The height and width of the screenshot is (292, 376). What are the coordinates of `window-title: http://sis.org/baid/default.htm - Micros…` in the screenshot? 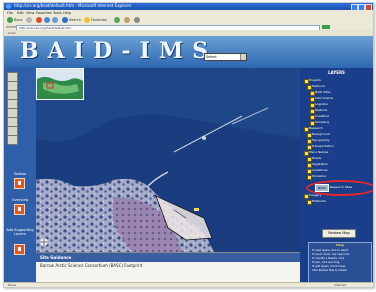 It's located at (73, 5).